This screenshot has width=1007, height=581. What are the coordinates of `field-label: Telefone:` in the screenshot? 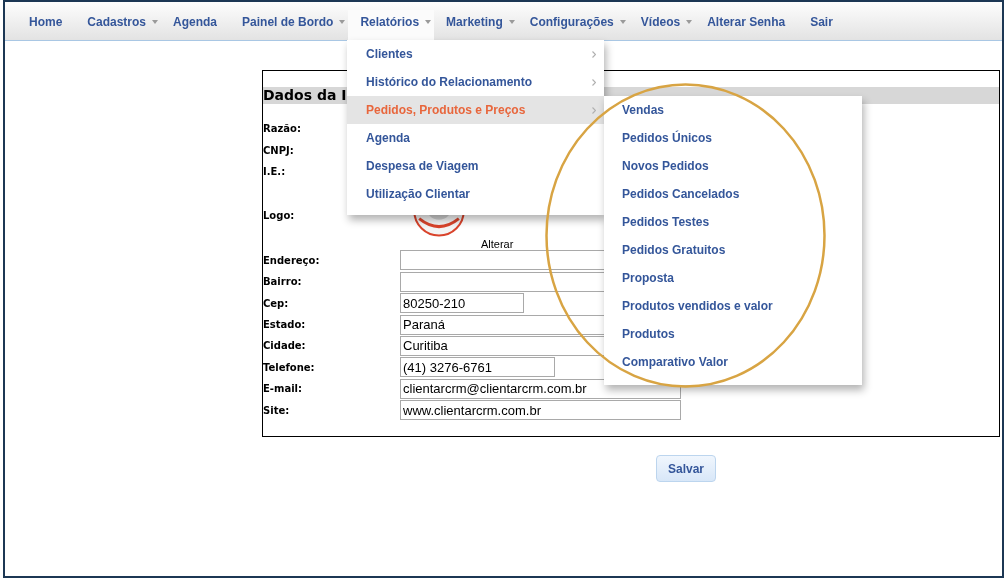 It's located at (289, 367).